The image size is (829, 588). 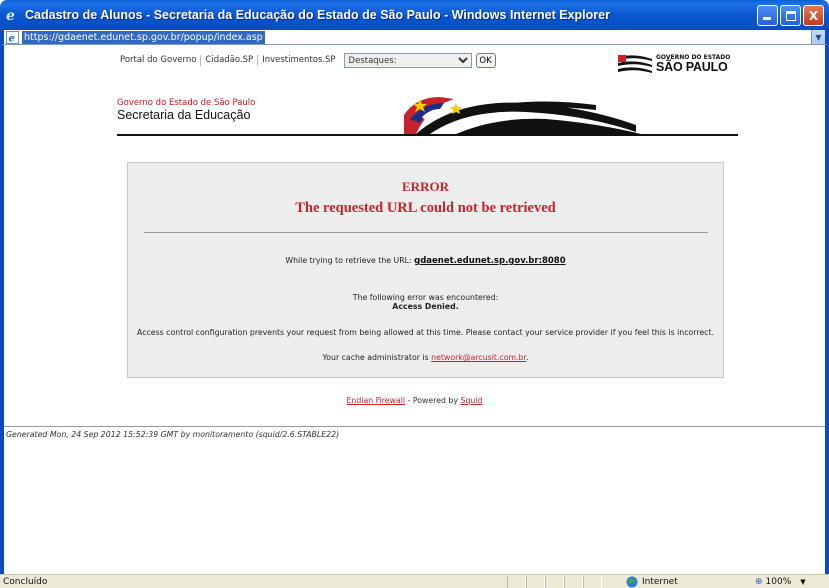 I want to click on sao-paulo-flag-image, so click(x=526, y=114).